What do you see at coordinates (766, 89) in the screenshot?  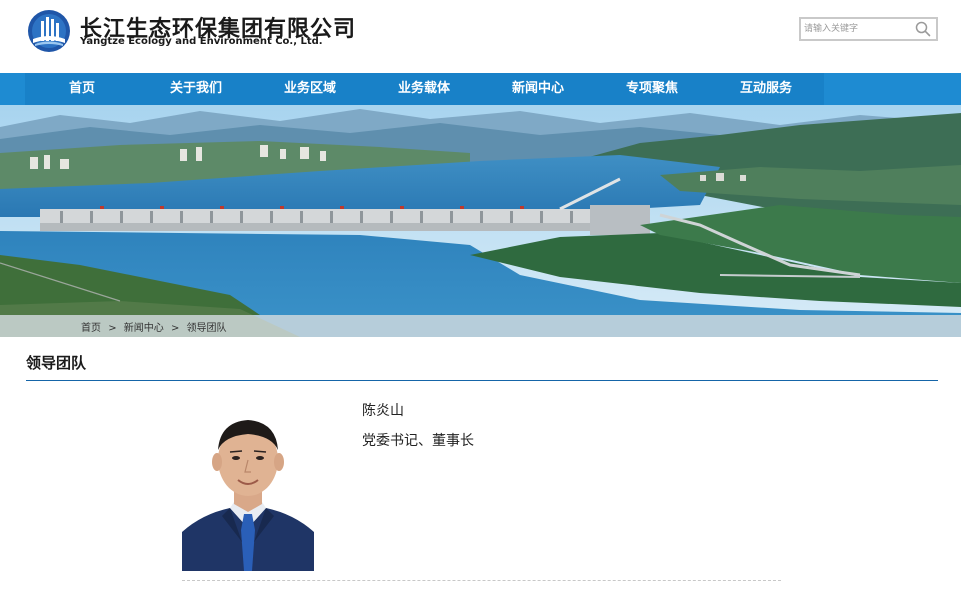 I see `nav-item-service: 互动服务` at bounding box center [766, 89].